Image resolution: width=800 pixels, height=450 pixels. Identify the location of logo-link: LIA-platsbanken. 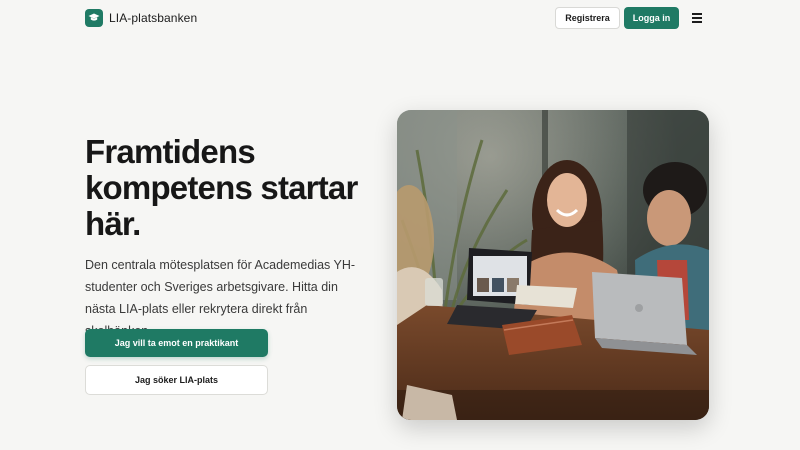
(141, 17).